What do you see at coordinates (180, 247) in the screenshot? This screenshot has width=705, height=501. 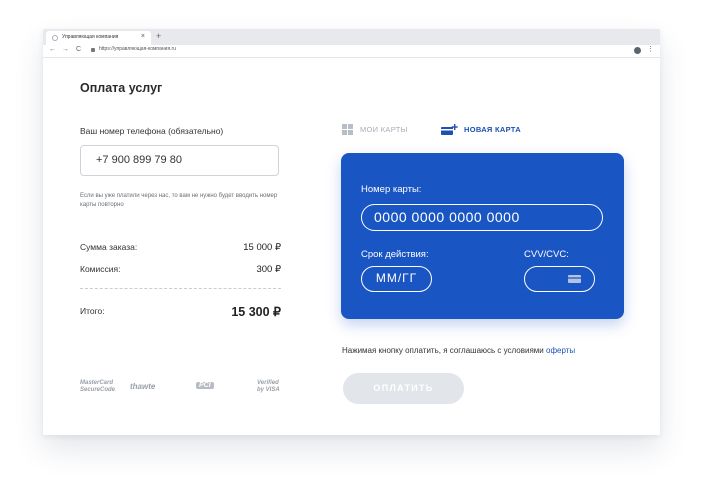 I see `order-sum-row: Сумма заказа: 15 000 ₽` at bounding box center [180, 247].